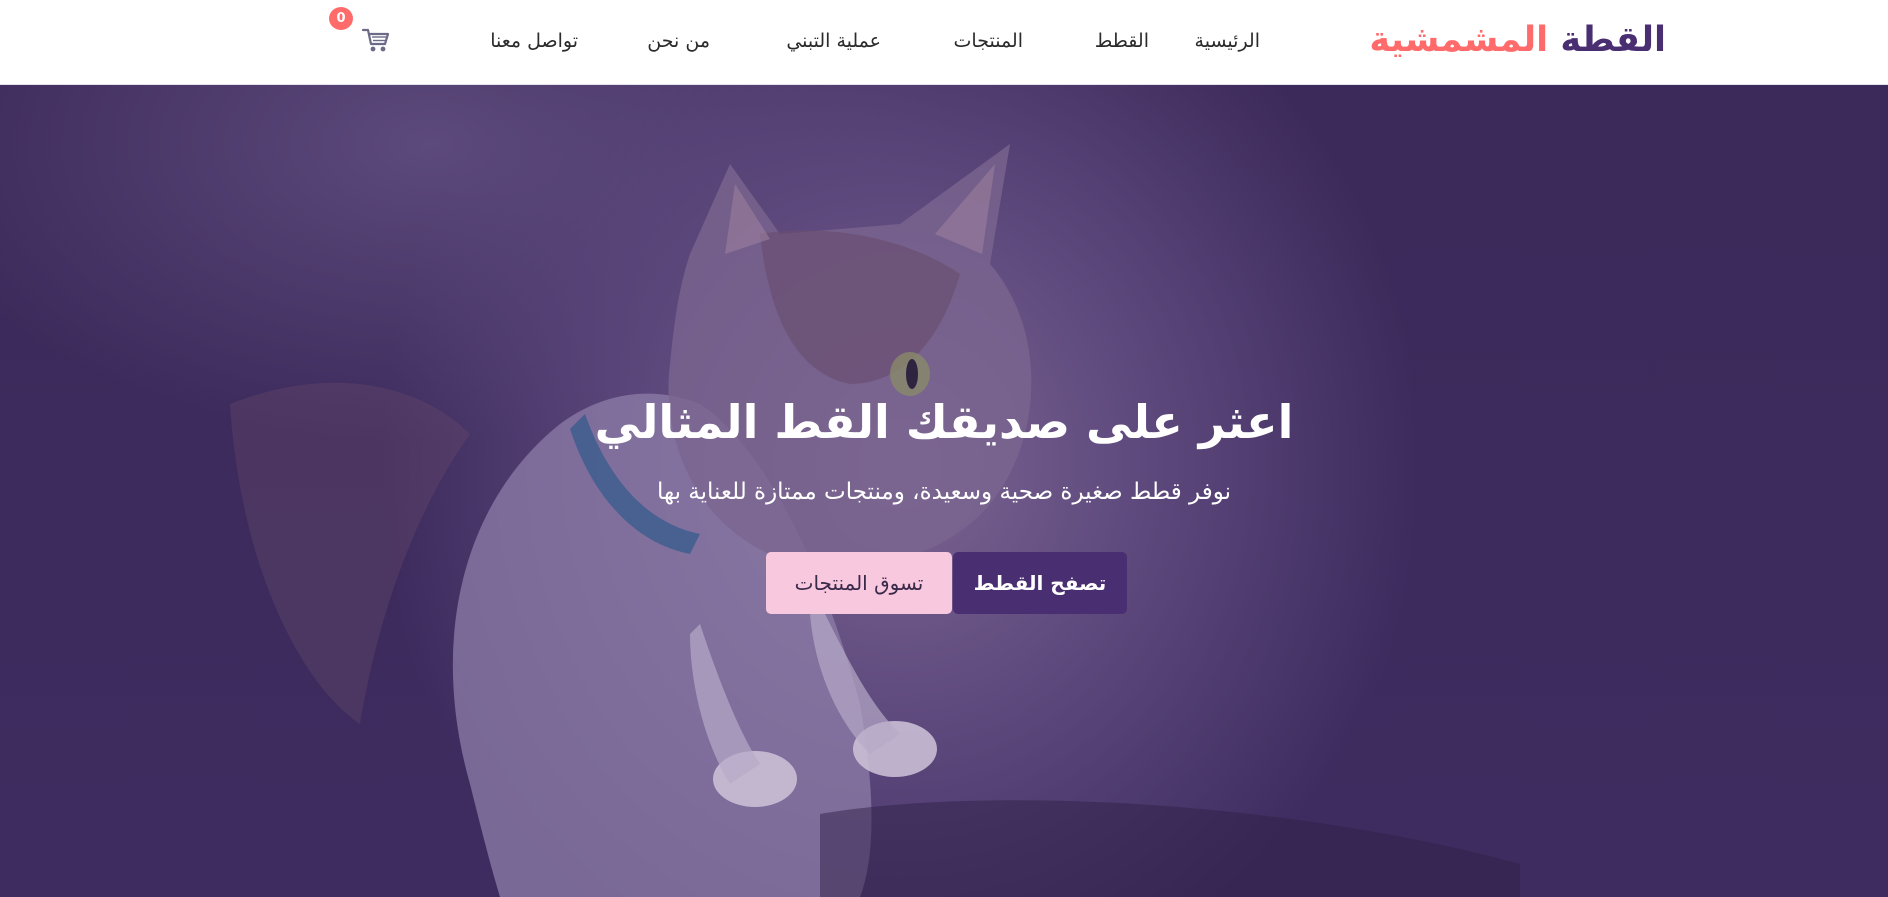 This screenshot has height=897, width=1888. What do you see at coordinates (534, 41) in the screenshot?
I see `nav-item-contact: تواصل معنا` at bounding box center [534, 41].